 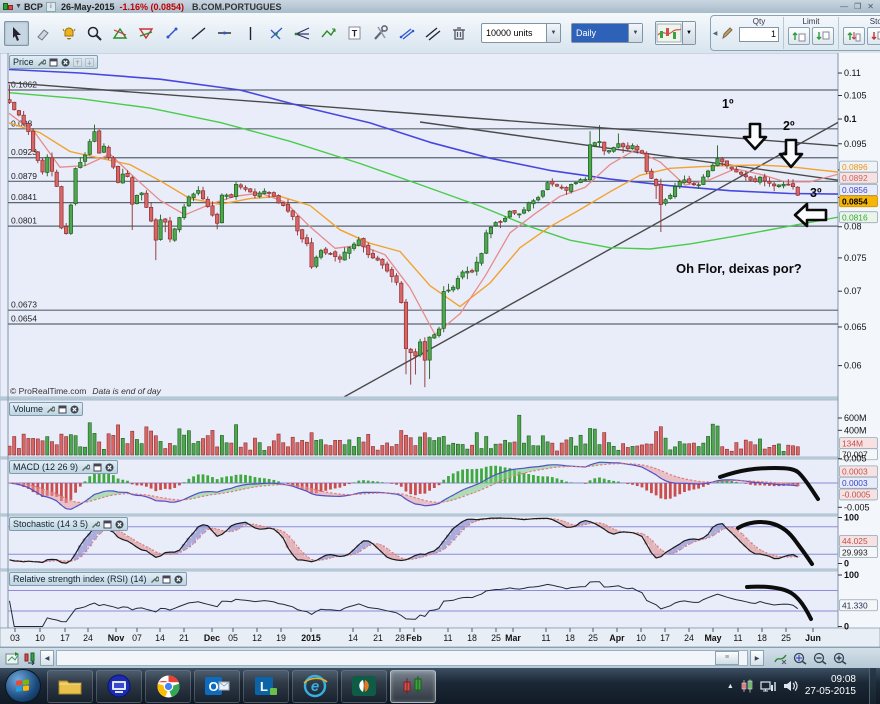 I want to click on quote-date: 26-May-2015, so click(x=87, y=6).